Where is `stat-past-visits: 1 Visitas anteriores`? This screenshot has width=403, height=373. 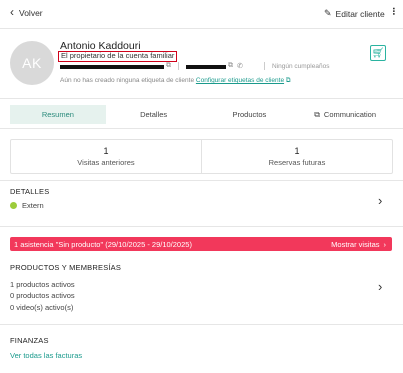 stat-past-visits: 1 Visitas anteriores is located at coordinates (106, 156).